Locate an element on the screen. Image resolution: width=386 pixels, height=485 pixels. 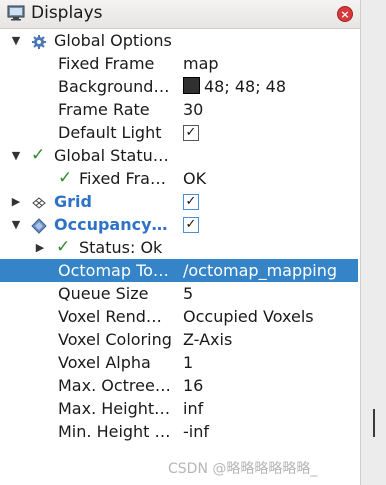
close-icon: × is located at coordinates (345, 14).